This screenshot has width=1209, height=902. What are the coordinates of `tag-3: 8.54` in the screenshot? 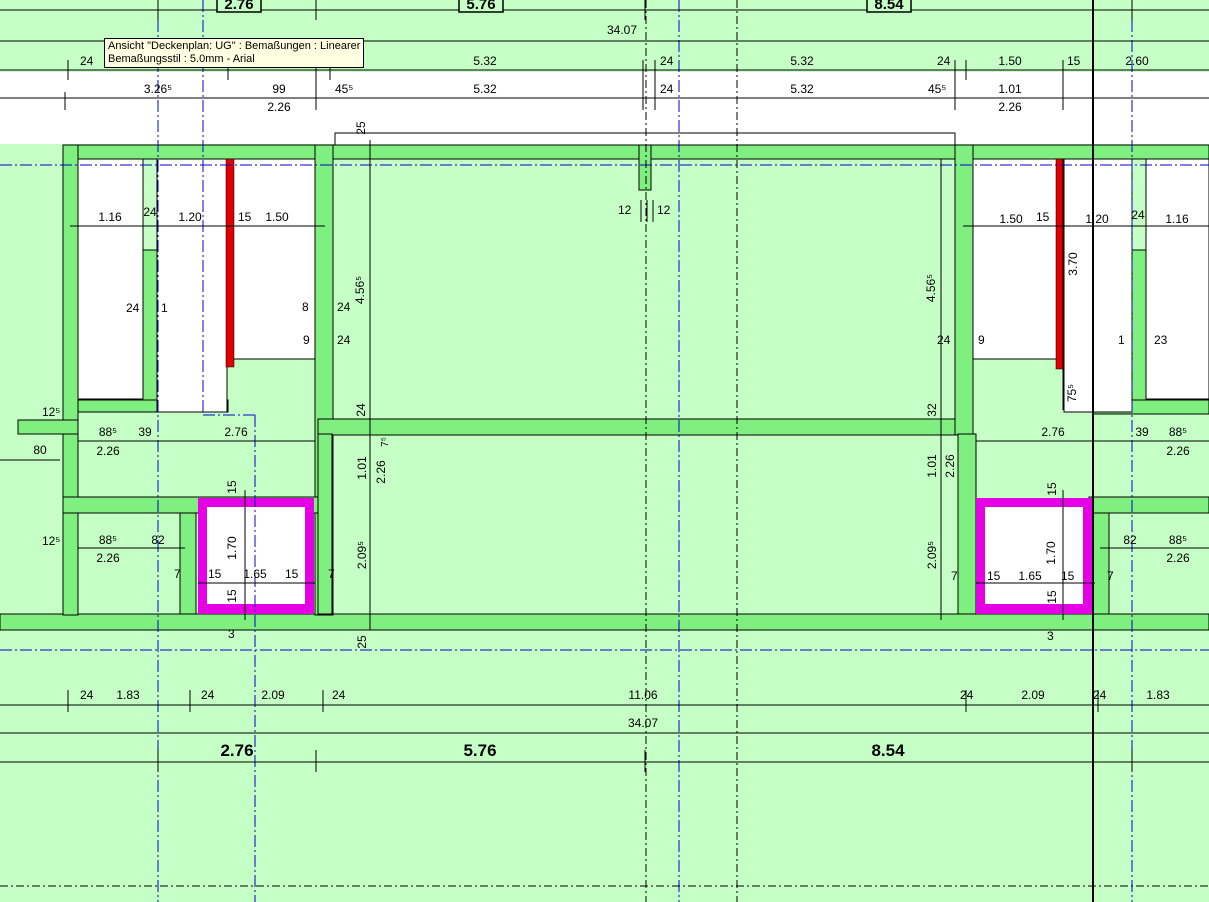 It's located at (889, 6).